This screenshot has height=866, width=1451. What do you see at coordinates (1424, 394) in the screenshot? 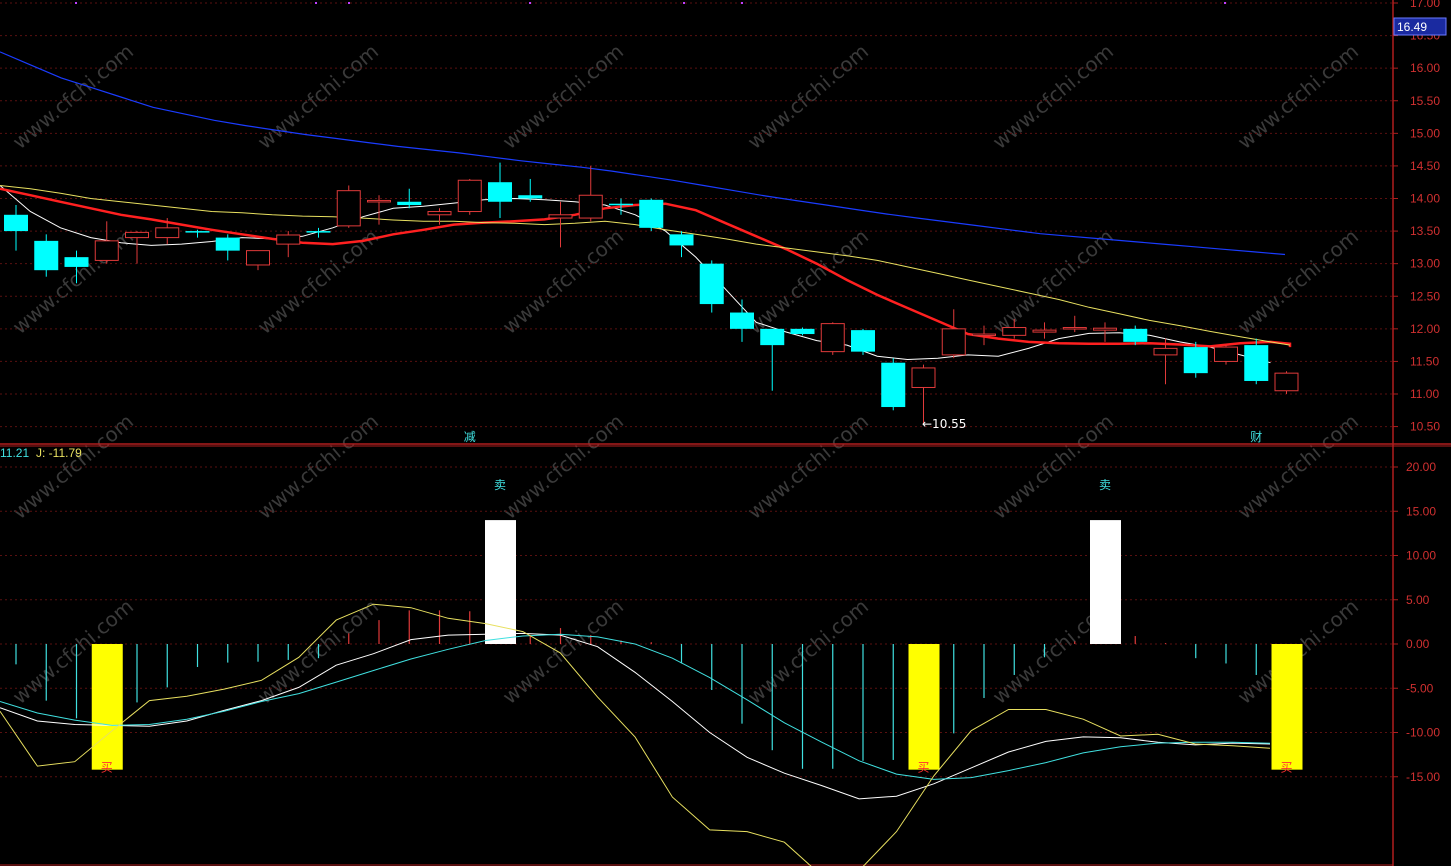
I see `price-tick-label: 11.00` at bounding box center [1424, 394].